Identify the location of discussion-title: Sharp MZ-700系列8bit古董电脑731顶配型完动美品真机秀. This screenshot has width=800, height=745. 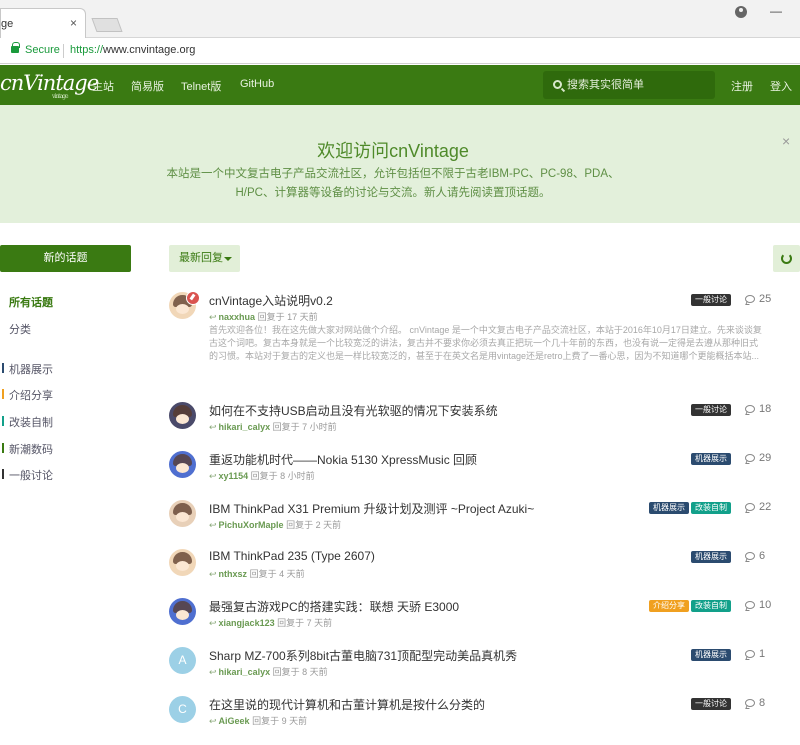
(363, 655).